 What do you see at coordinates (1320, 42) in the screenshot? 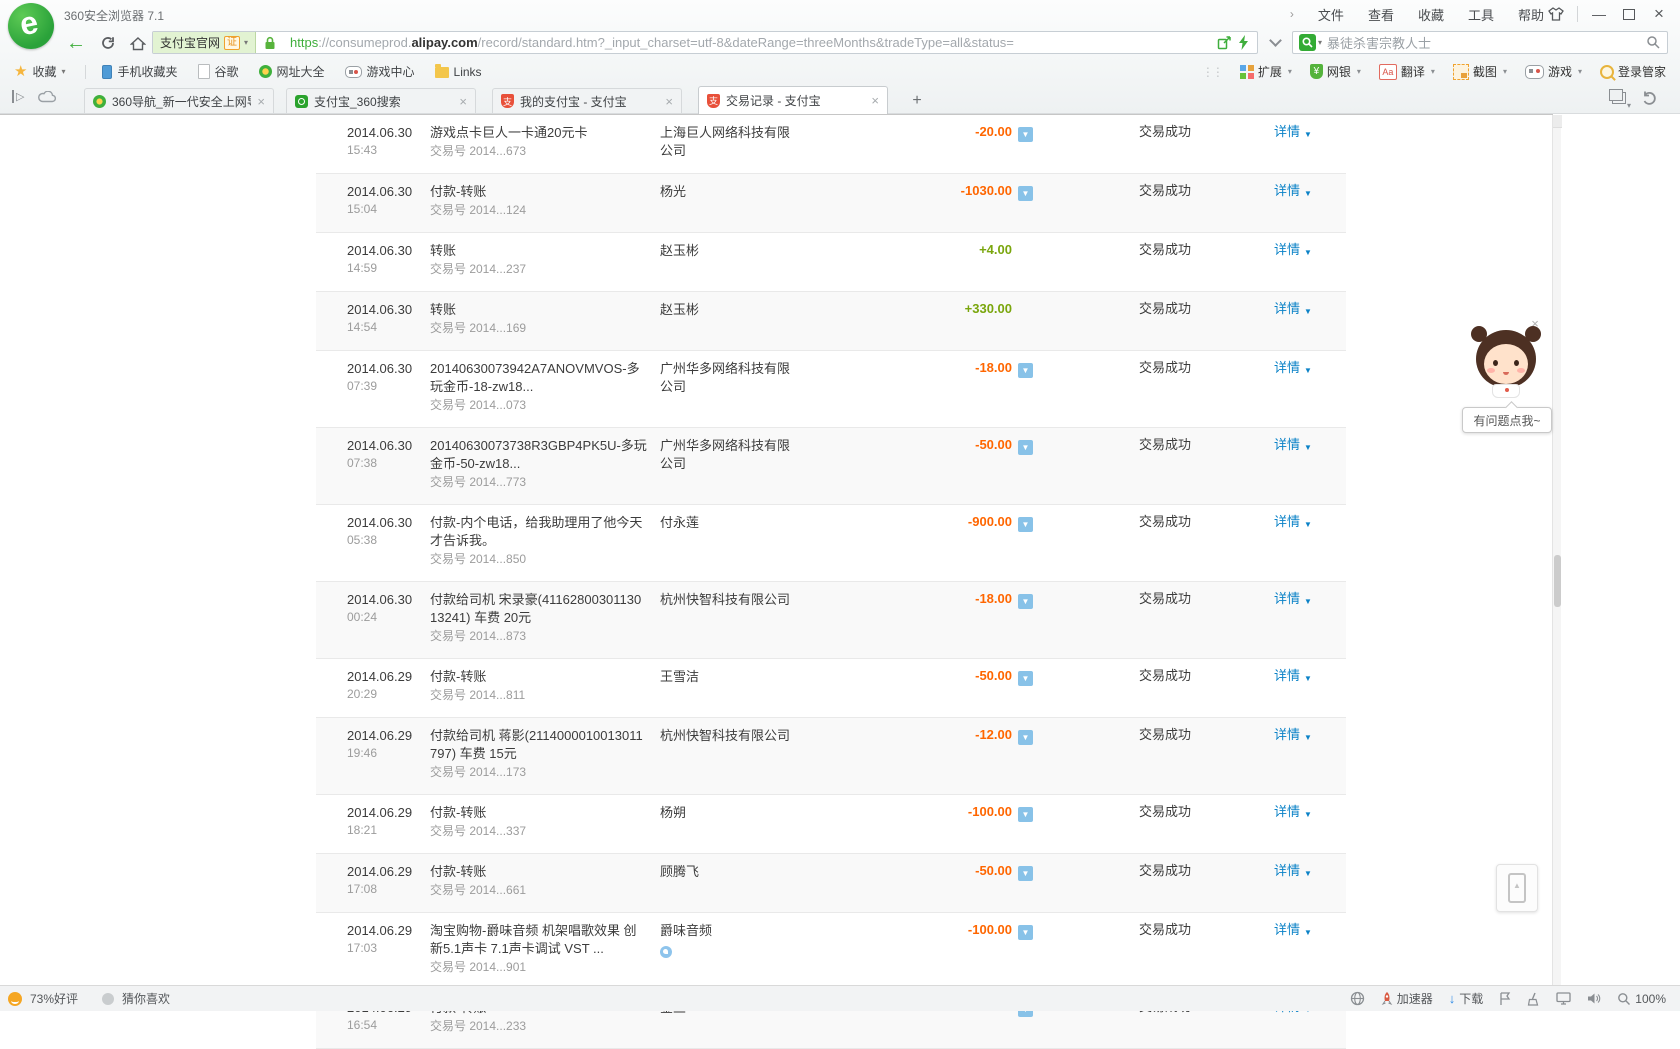
I see `search-engine-caret-icon: ▾` at bounding box center [1320, 42].